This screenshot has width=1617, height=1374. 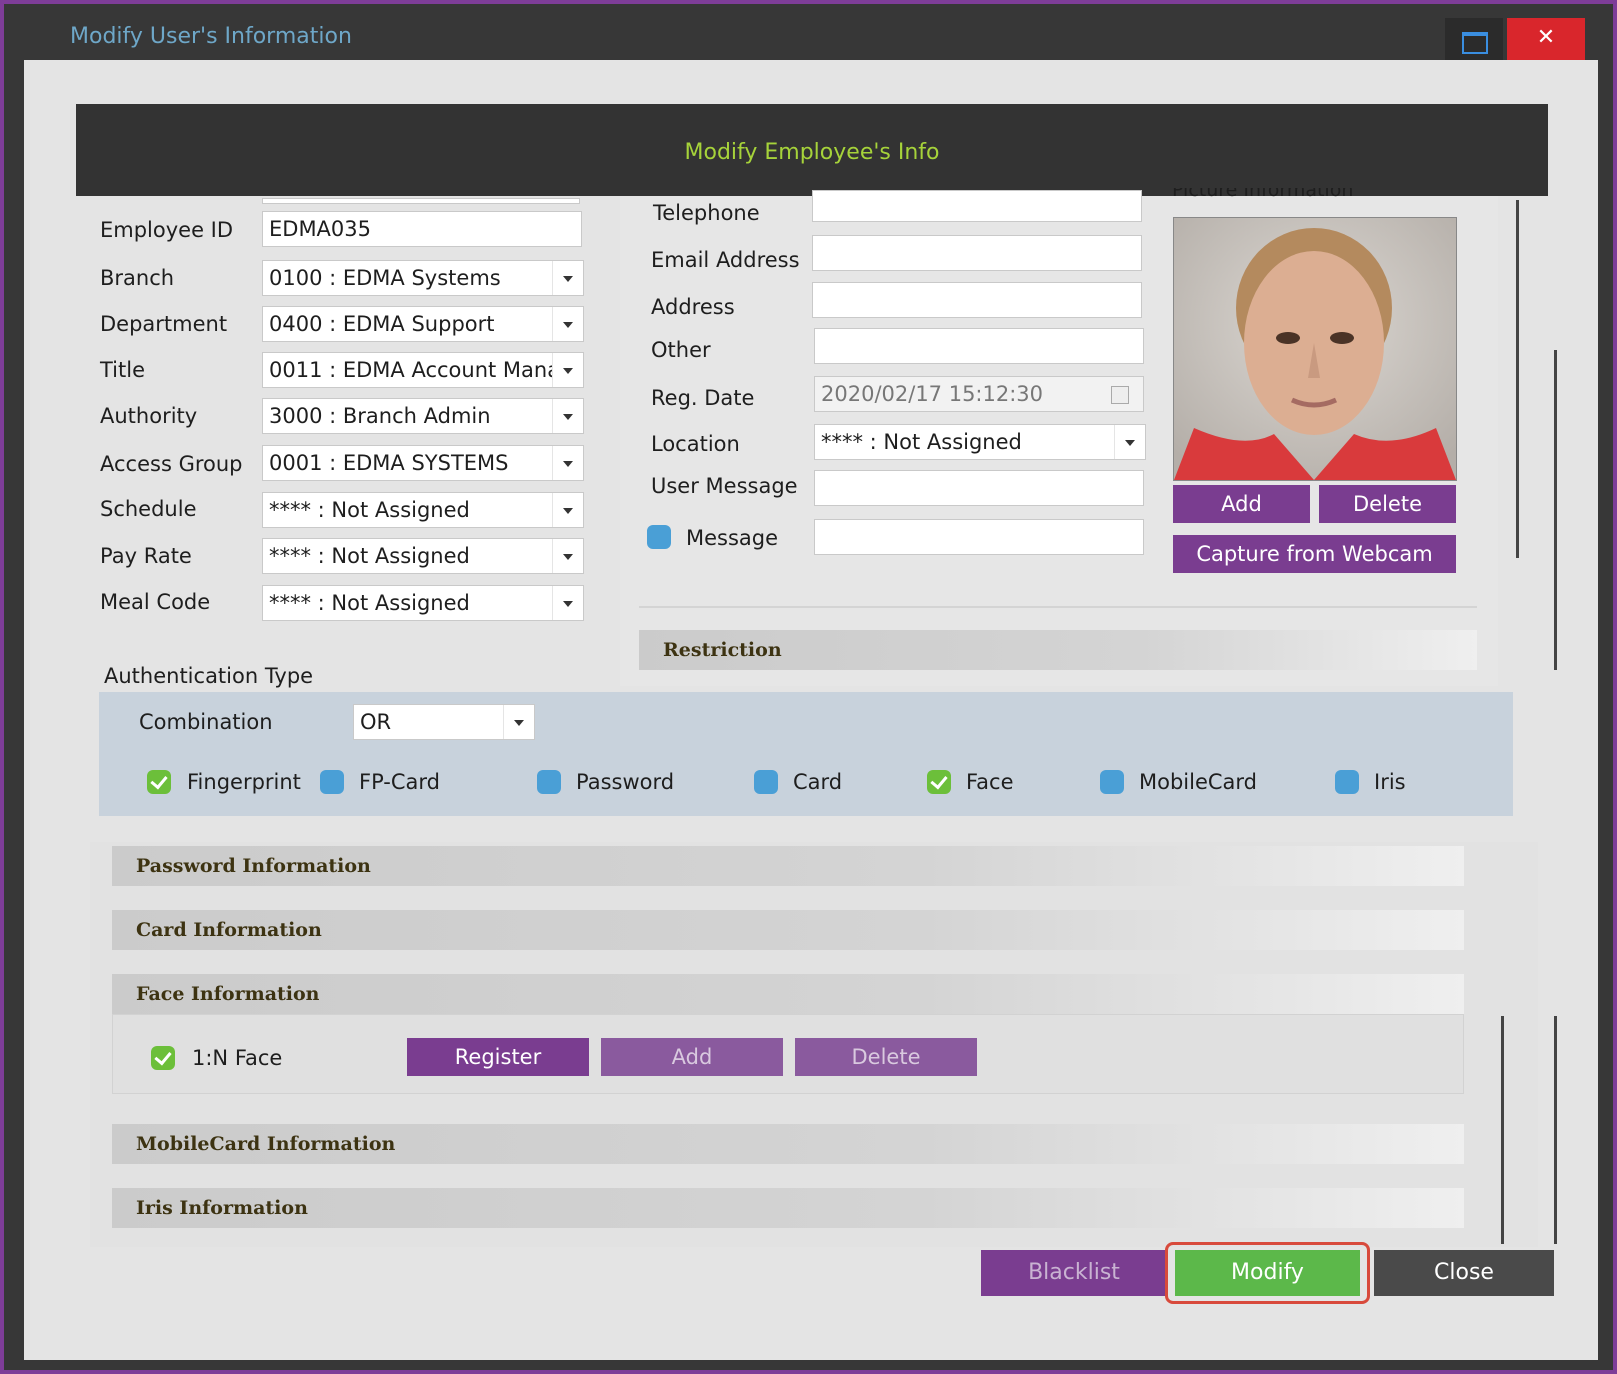 I want to click on face-info-body, so click(x=788, y=1054).